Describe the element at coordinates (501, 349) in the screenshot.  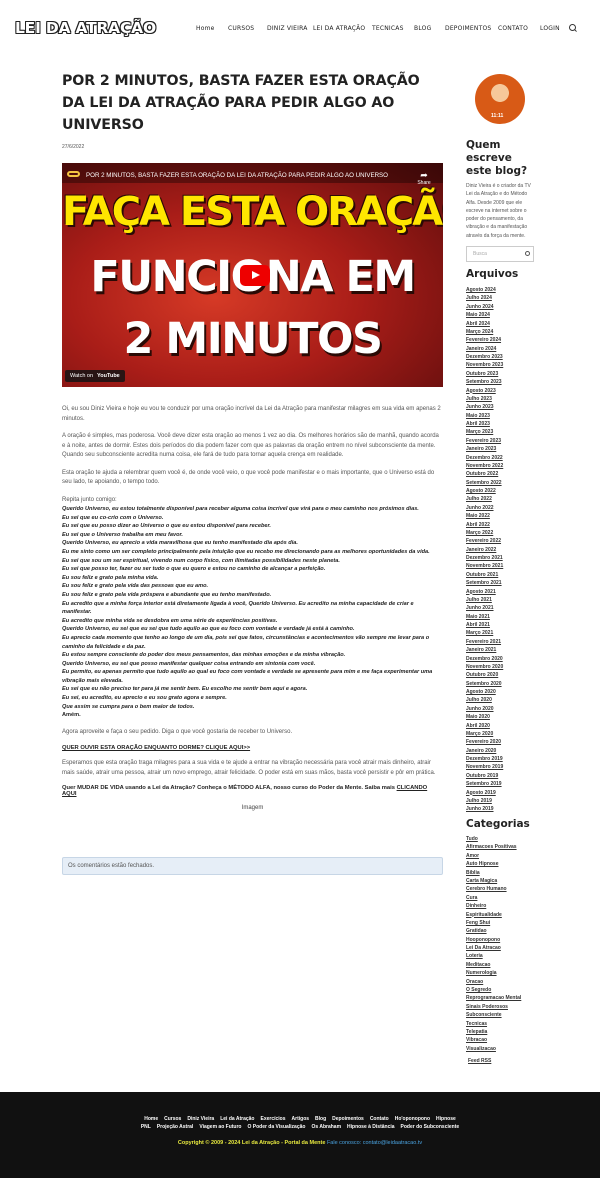
I see `archive-link: Janeiro 2024` at that location.